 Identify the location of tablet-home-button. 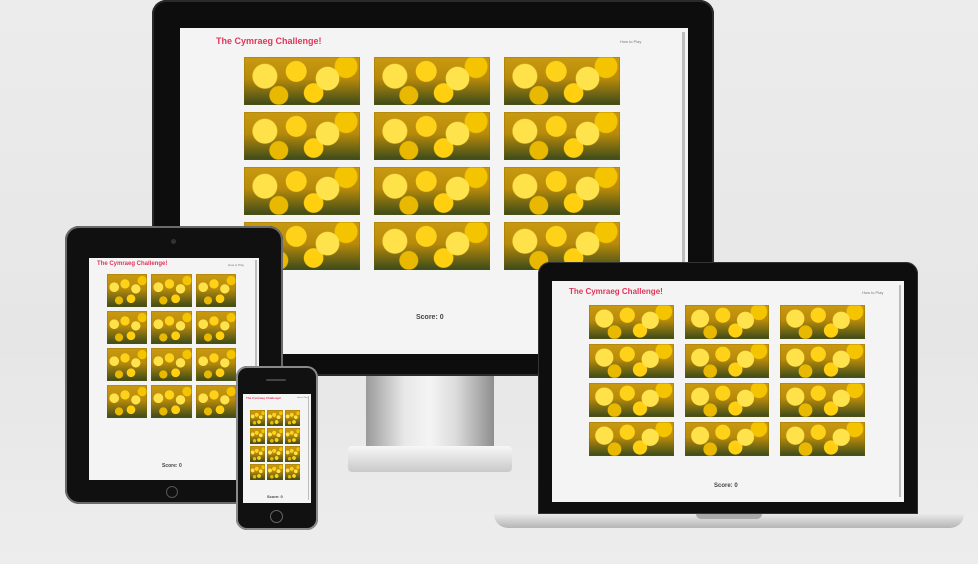
(172, 492).